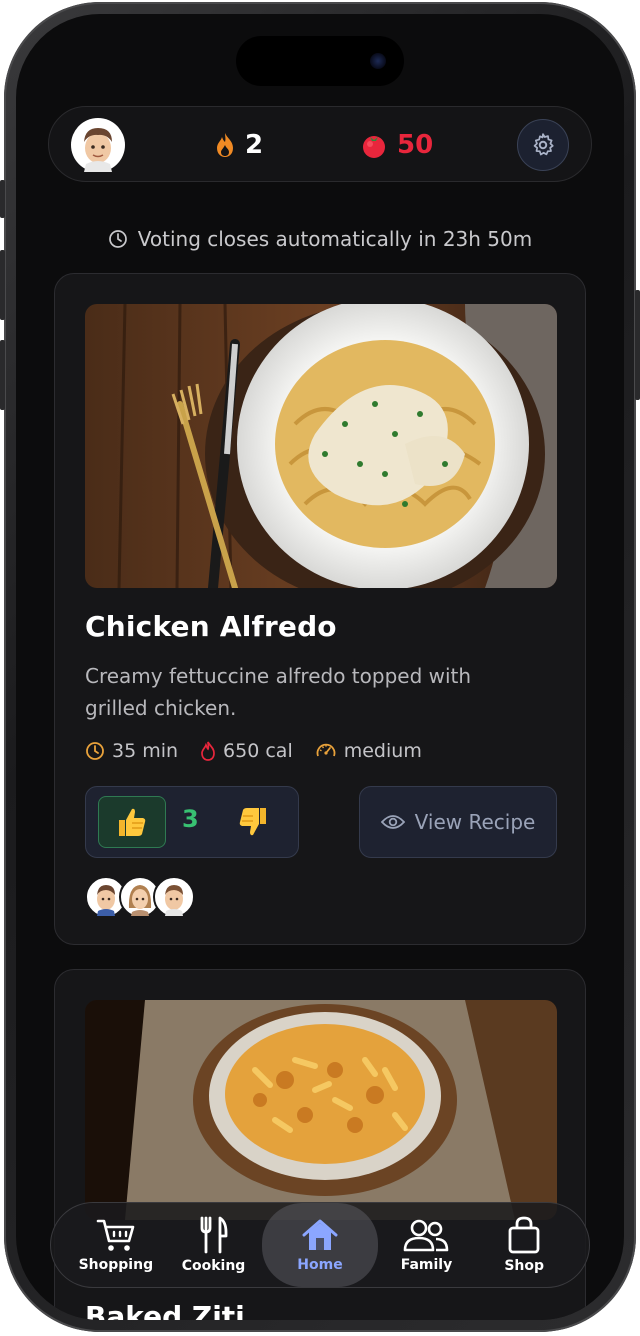 This screenshot has height=1336, width=640. What do you see at coordinates (190, 819) in the screenshot?
I see `vote-count: 3` at bounding box center [190, 819].